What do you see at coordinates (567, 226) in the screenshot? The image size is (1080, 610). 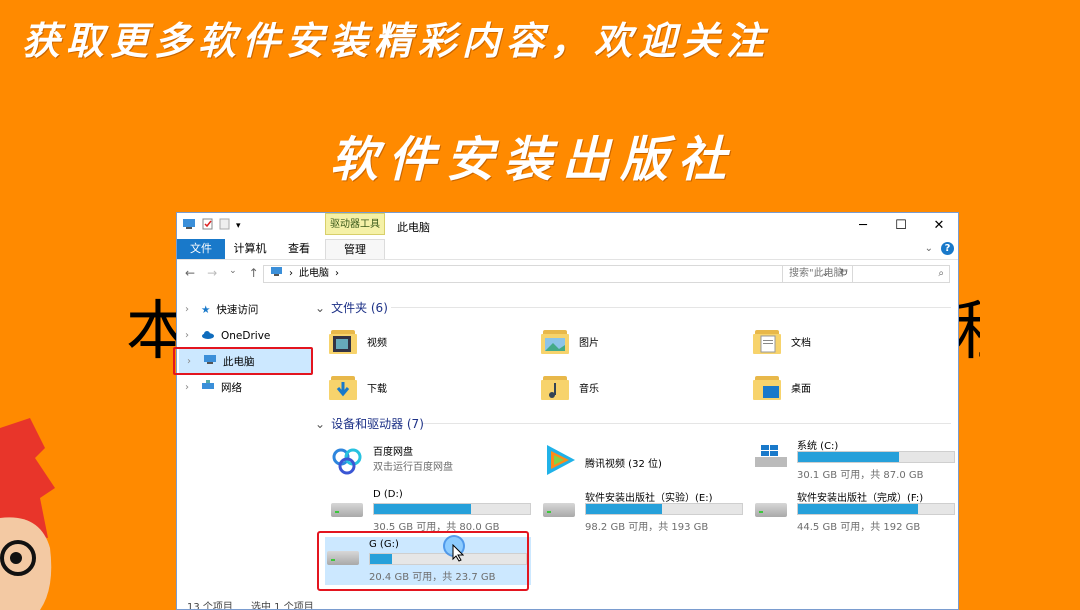 I see `title-bar: ▾ 驱动器工具 此电脑 ─ ☐ ✕` at bounding box center [567, 226].